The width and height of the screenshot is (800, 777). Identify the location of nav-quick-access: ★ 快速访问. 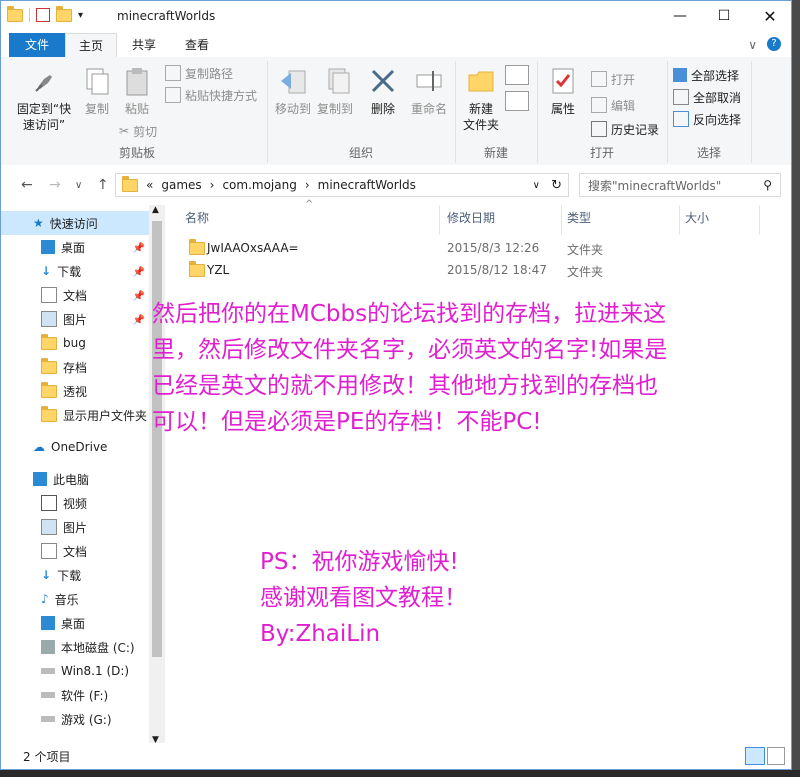
(75, 223).